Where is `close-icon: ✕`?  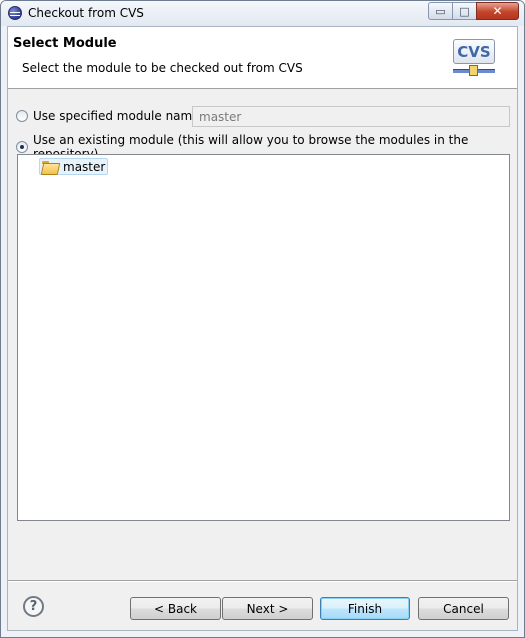 close-icon: ✕ is located at coordinates (497, 11).